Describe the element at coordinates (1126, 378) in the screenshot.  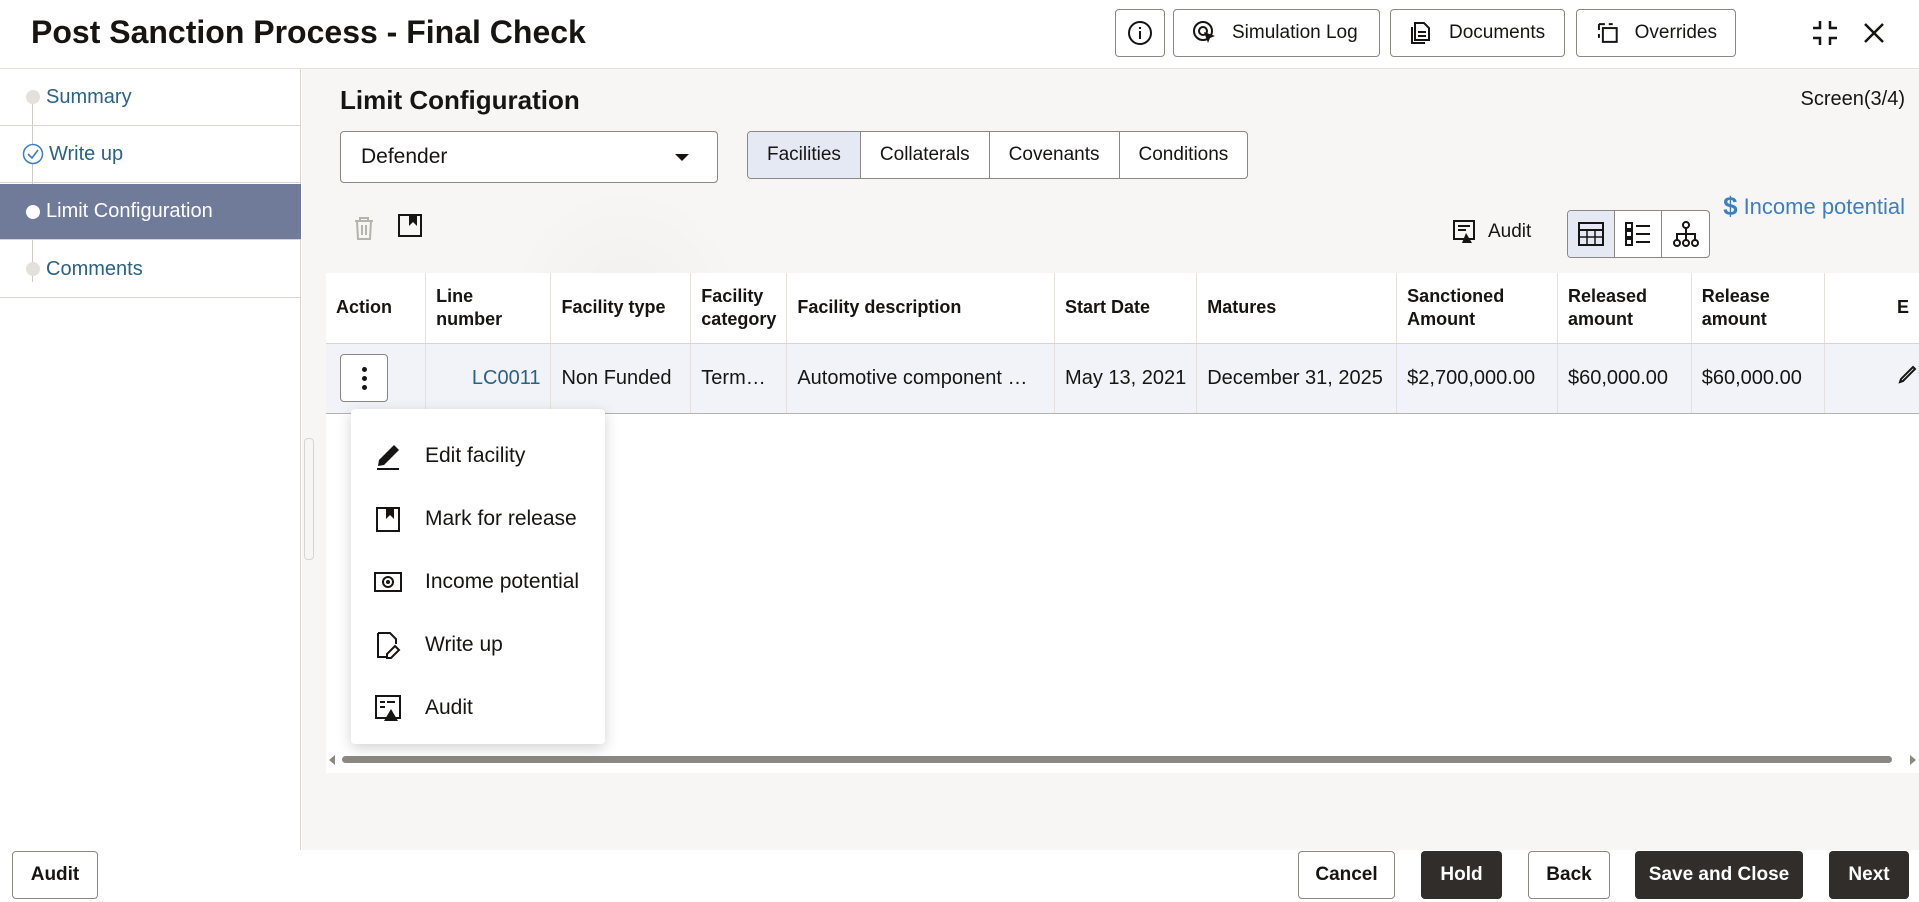
I see `start-date-cell: May 13, 2021` at that location.